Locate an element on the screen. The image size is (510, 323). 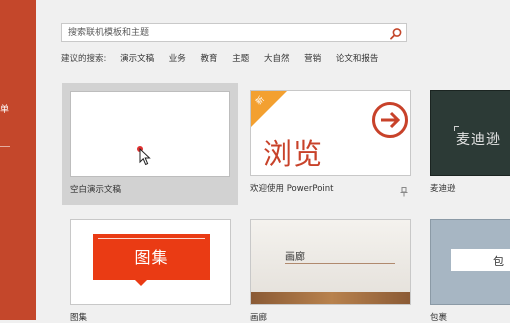
template-caption: 空白演示文稿 is located at coordinates (96, 190).